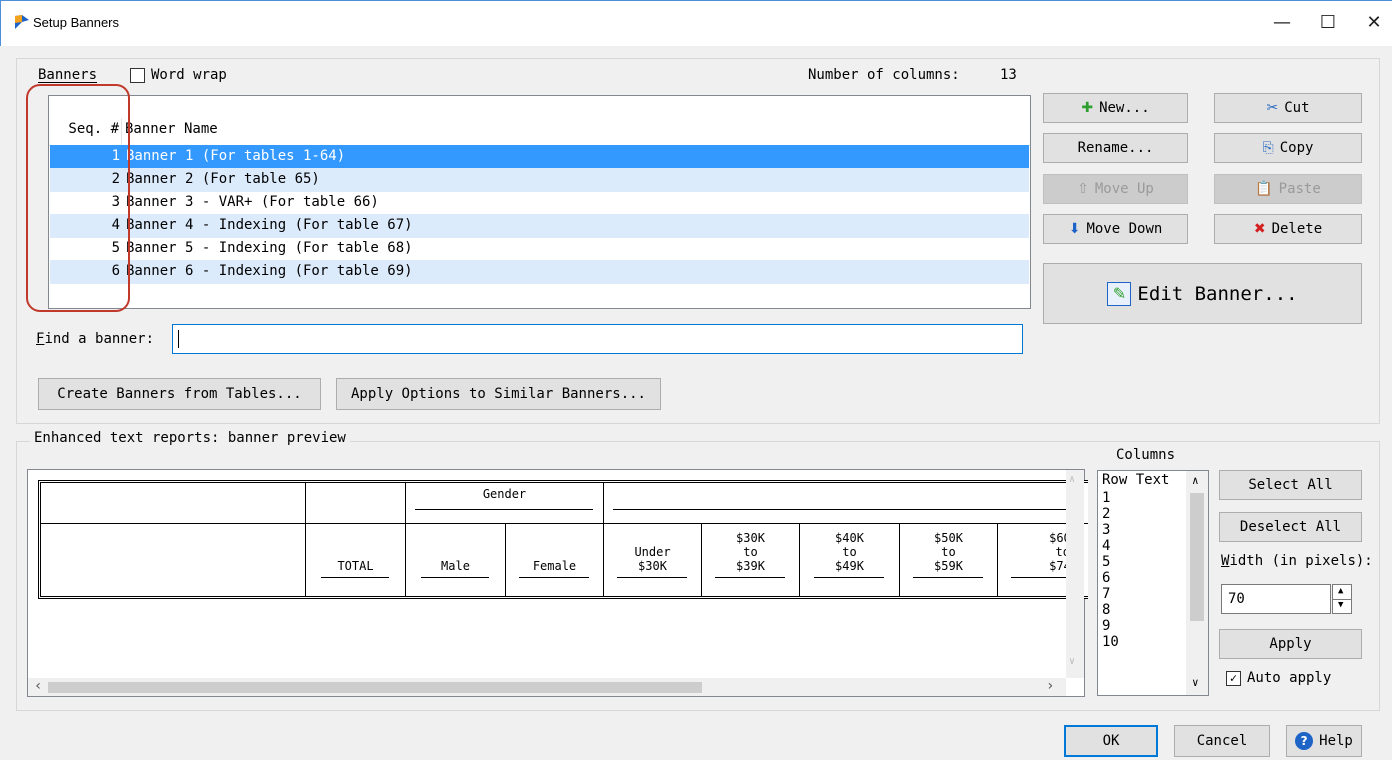 The width and height of the screenshot is (1392, 760). I want to click on gender-header: Gender, so click(504, 494).